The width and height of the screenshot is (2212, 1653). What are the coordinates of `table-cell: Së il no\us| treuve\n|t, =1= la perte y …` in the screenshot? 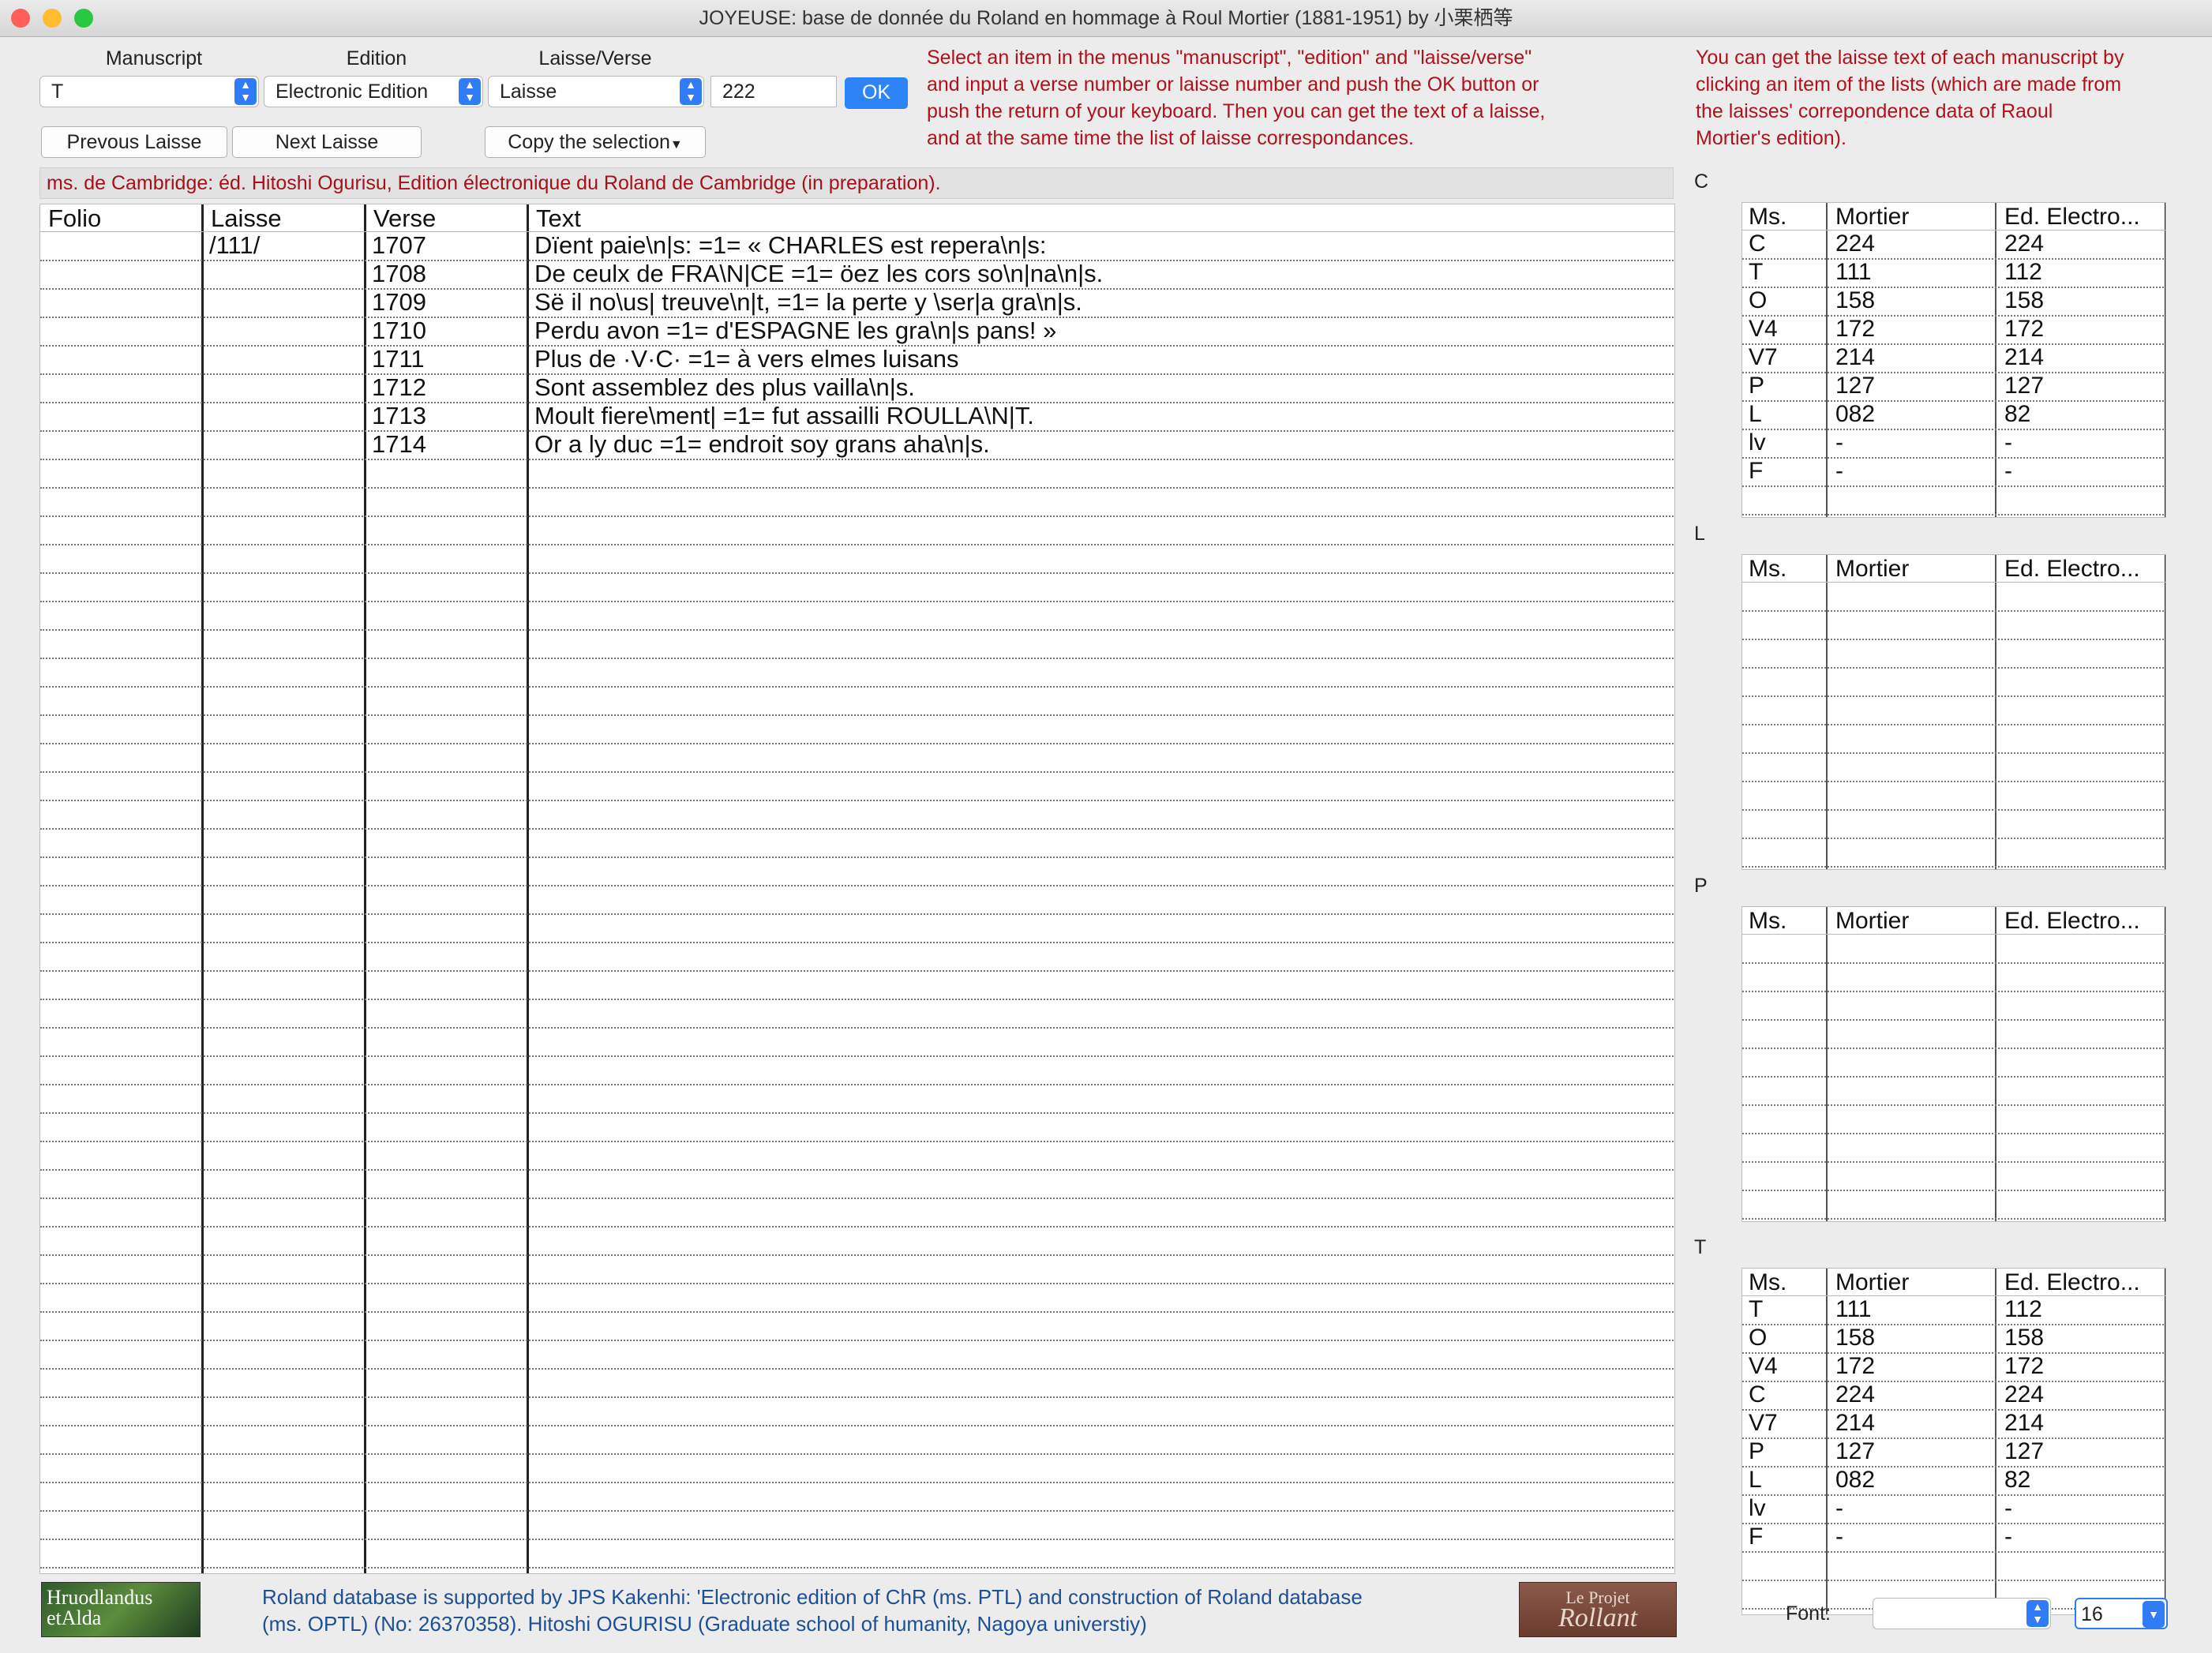 It's located at (1103, 302).